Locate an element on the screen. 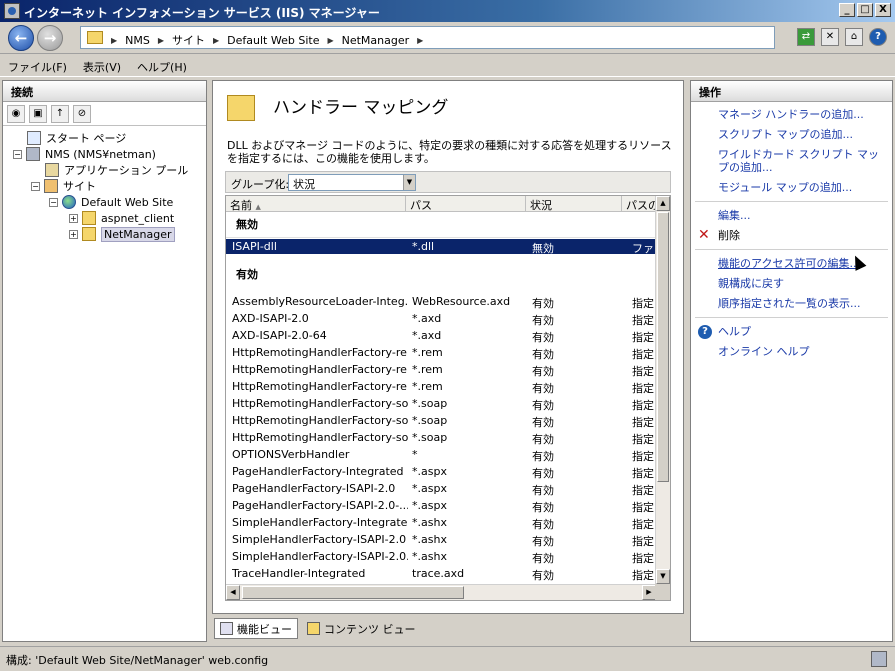 The height and width of the screenshot is (671, 895). view-tabs: 機能ビュー コンテンツ ビュー is located at coordinates (317, 629).